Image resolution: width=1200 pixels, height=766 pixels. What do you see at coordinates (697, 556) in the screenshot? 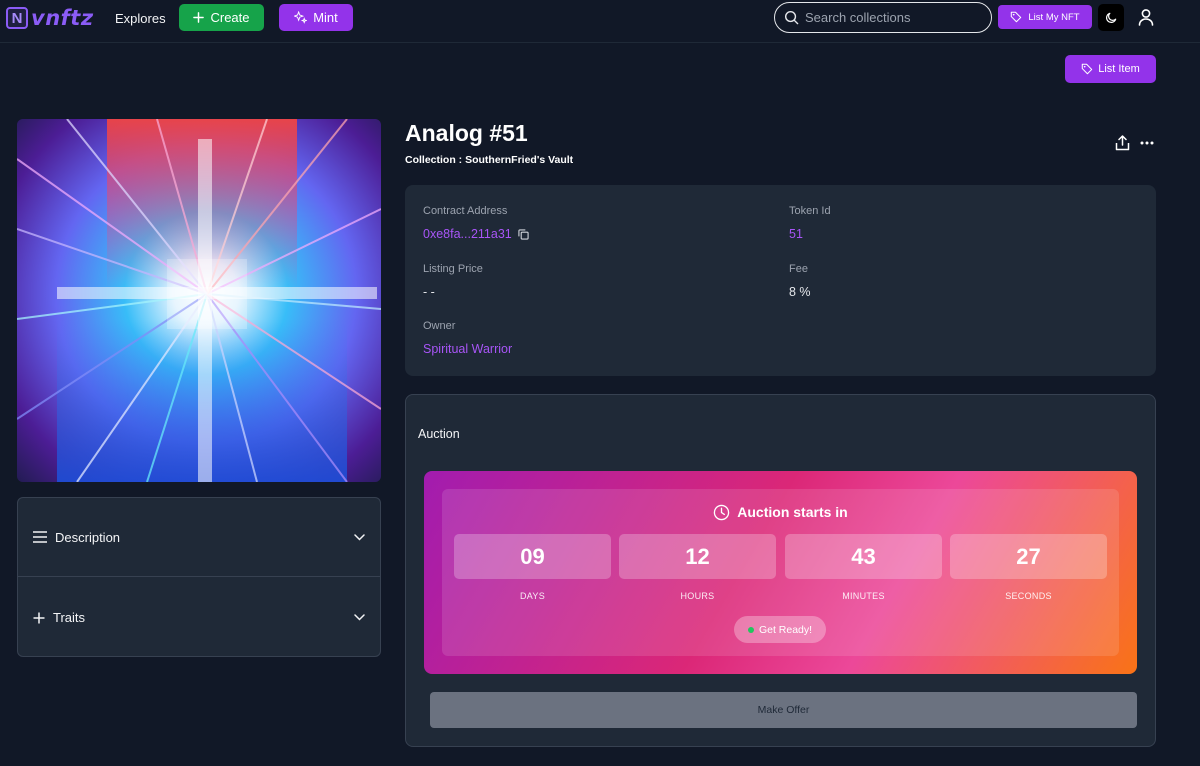
I see `countdown-hours: 12` at bounding box center [697, 556].